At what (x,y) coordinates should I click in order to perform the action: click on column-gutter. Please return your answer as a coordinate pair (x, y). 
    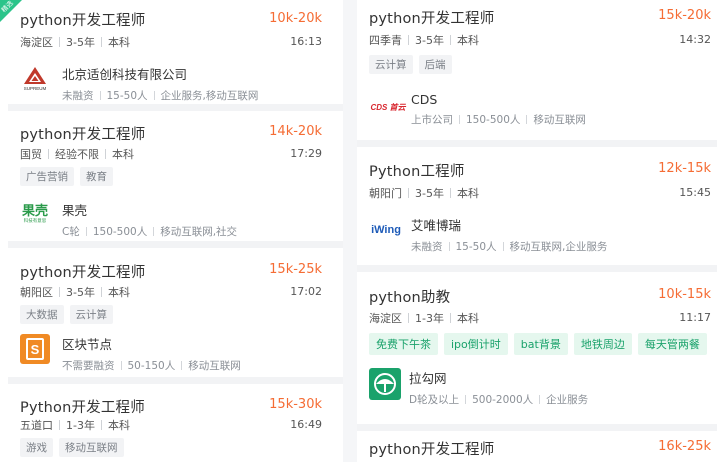
    Looking at the image, I should click on (350, 231).